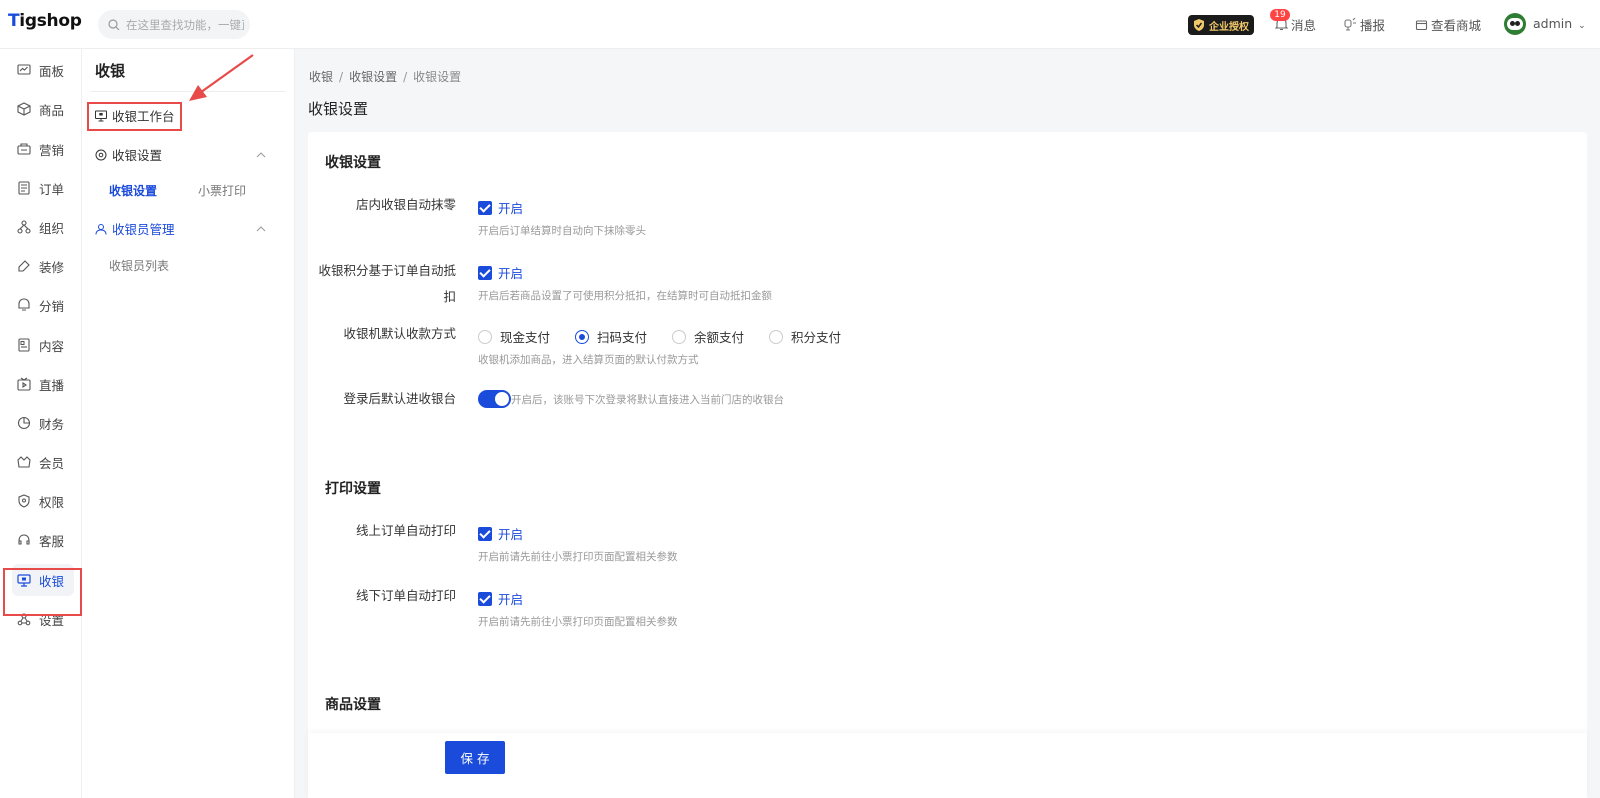  I want to click on finance-icon, so click(24, 423).